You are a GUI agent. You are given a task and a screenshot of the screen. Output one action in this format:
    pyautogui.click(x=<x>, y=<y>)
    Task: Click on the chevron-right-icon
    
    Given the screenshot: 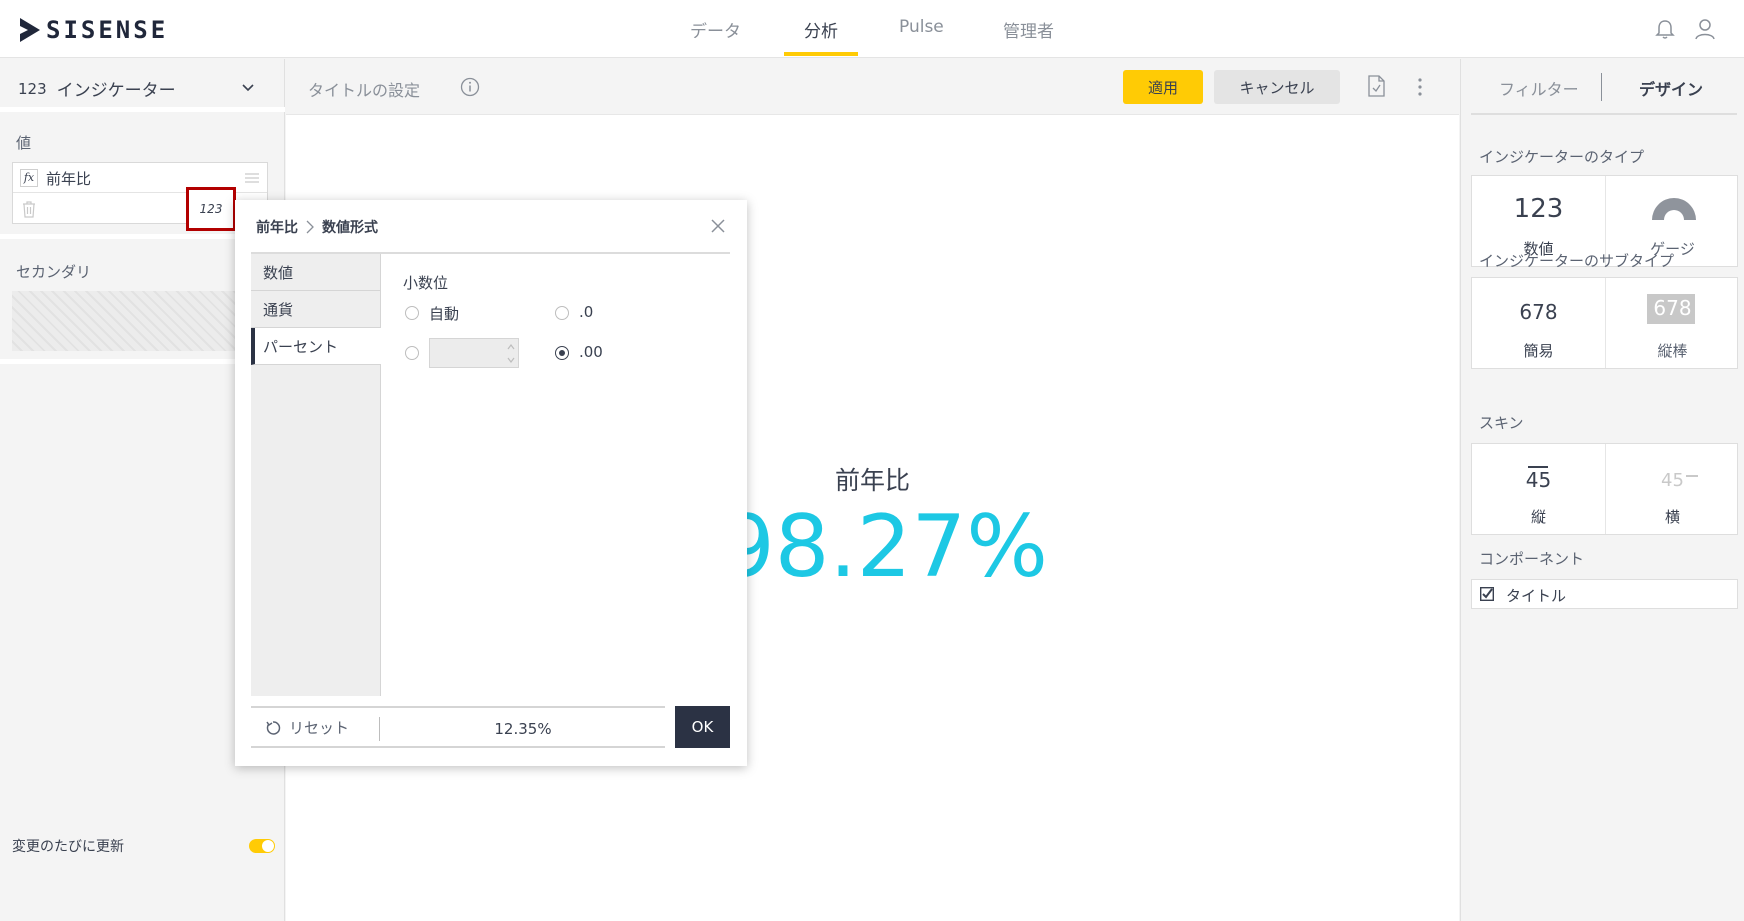 What is the action you would take?
    pyautogui.click(x=310, y=227)
    